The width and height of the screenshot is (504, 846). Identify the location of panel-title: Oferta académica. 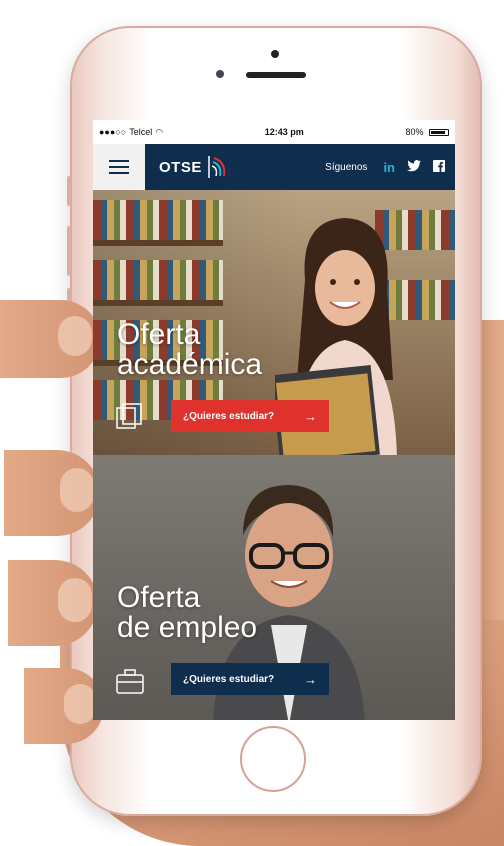
(189, 350).